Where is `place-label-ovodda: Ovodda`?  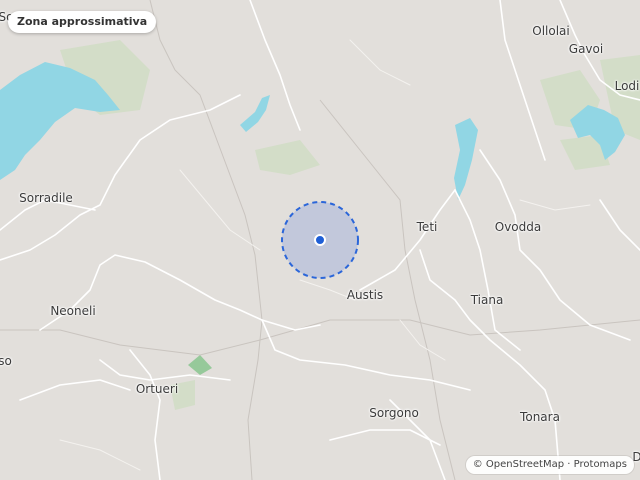 place-label-ovodda: Ovodda is located at coordinates (518, 227).